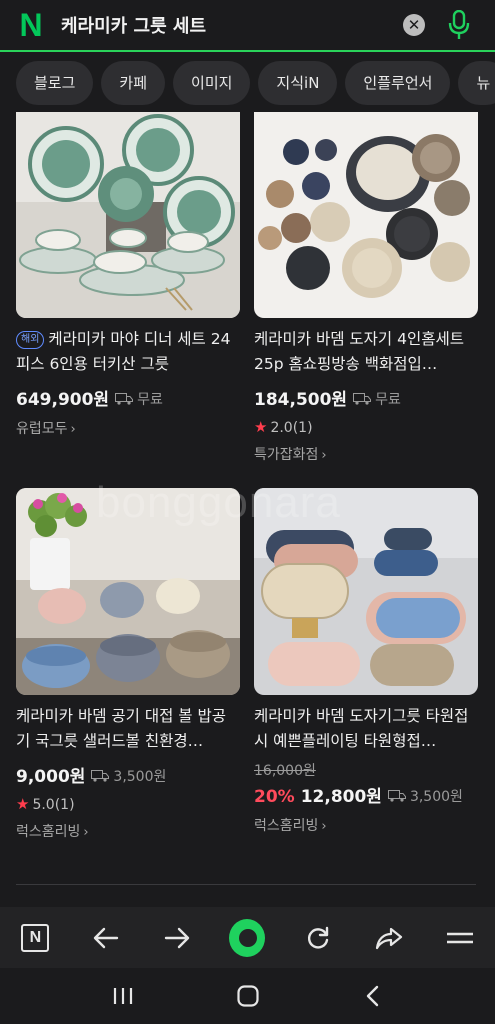 This screenshot has width=495, height=1024. What do you see at coordinates (128, 428) in the screenshot?
I see `seller-link: 유럽모두 ›` at bounding box center [128, 428].